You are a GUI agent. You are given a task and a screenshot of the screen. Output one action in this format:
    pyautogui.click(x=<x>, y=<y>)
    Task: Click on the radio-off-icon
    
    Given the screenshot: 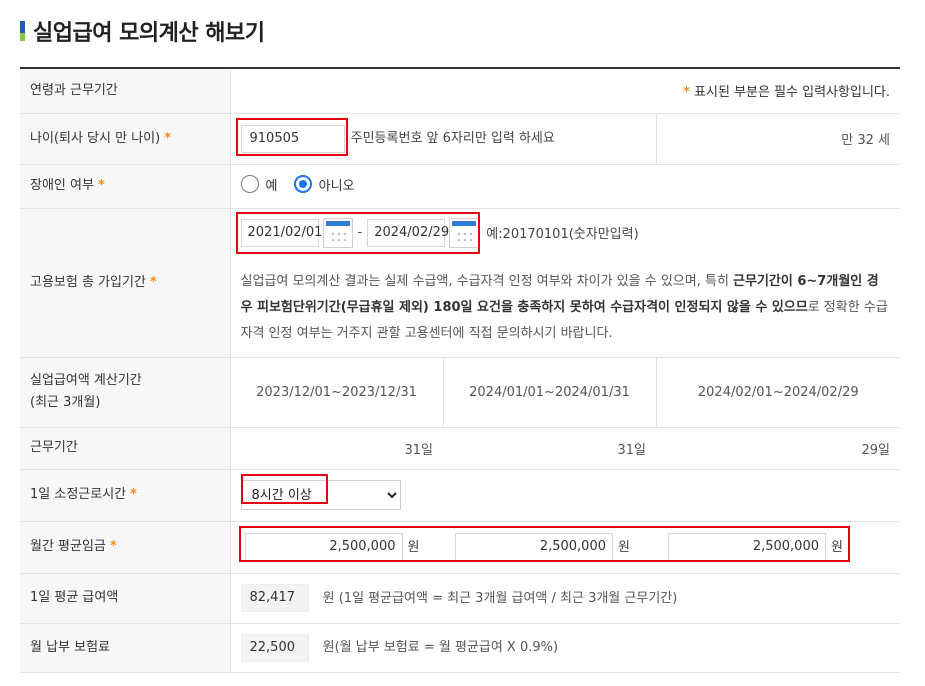 What is the action you would take?
    pyautogui.click(x=249, y=184)
    